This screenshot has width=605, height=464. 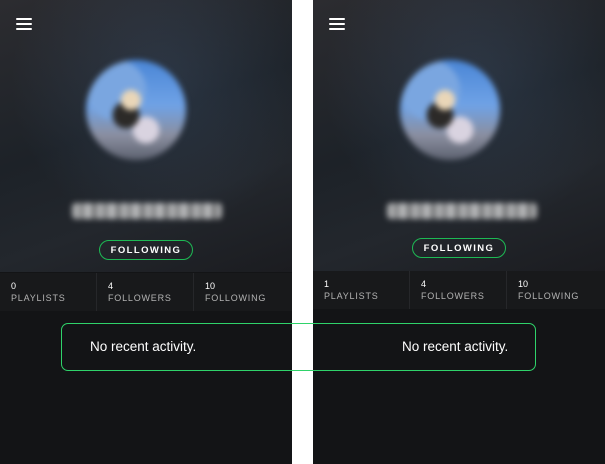 I want to click on profile-stats-bar: 0 PLAYLISTS 4 FOLLOWERS 10 FOLLOWING, so click(x=146, y=292).